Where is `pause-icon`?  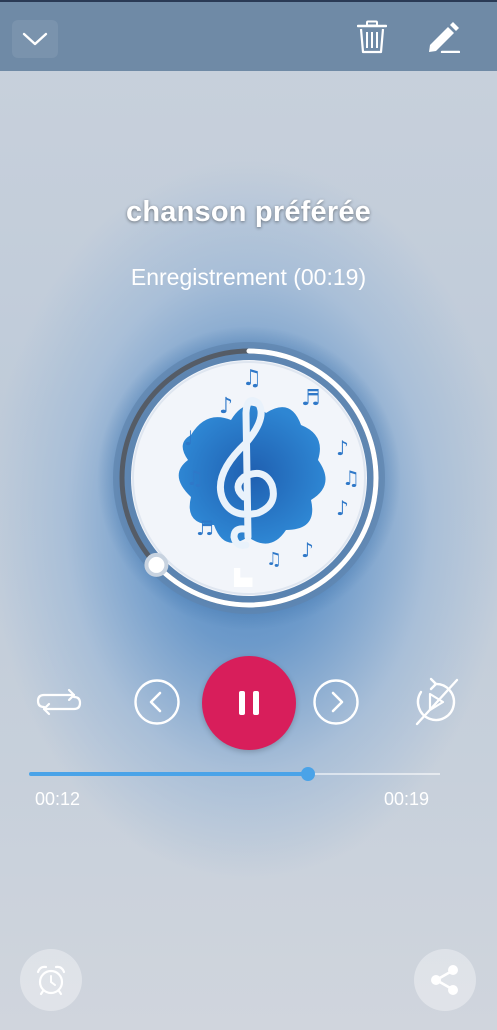
pause-icon is located at coordinates (249, 703).